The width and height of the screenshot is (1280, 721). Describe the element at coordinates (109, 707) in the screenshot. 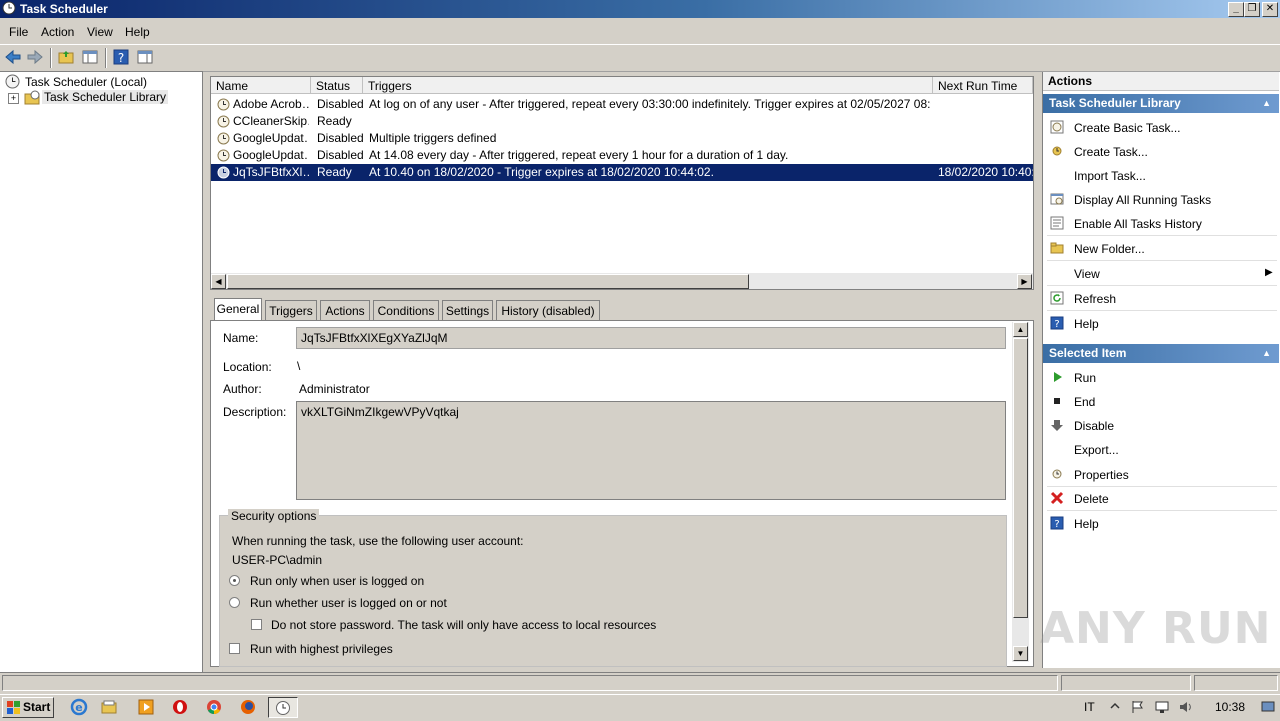

I see `file-explorer-icon` at that location.